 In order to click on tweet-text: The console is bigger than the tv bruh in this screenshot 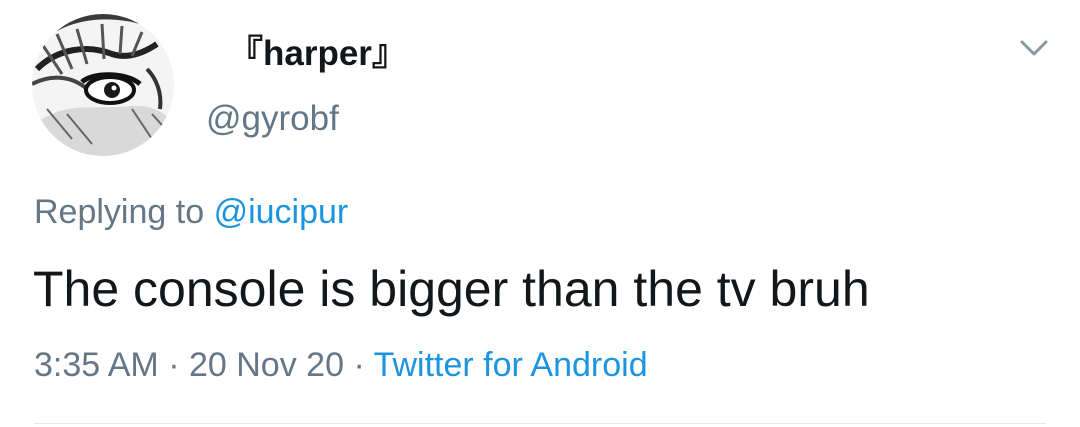, I will do `click(451, 289)`.